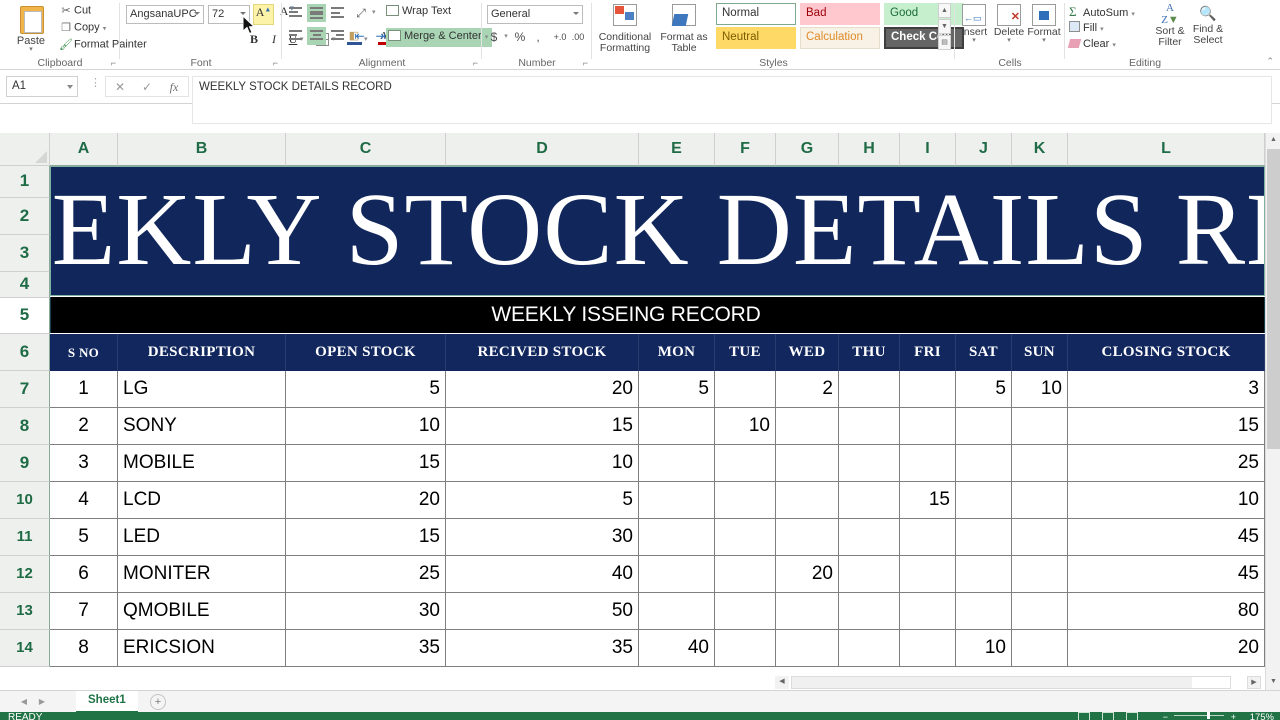 This screenshot has height=720, width=1280. Describe the element at coordinates (924, 14) in the screenshot. I see `cell-style-good: Good` at that location.